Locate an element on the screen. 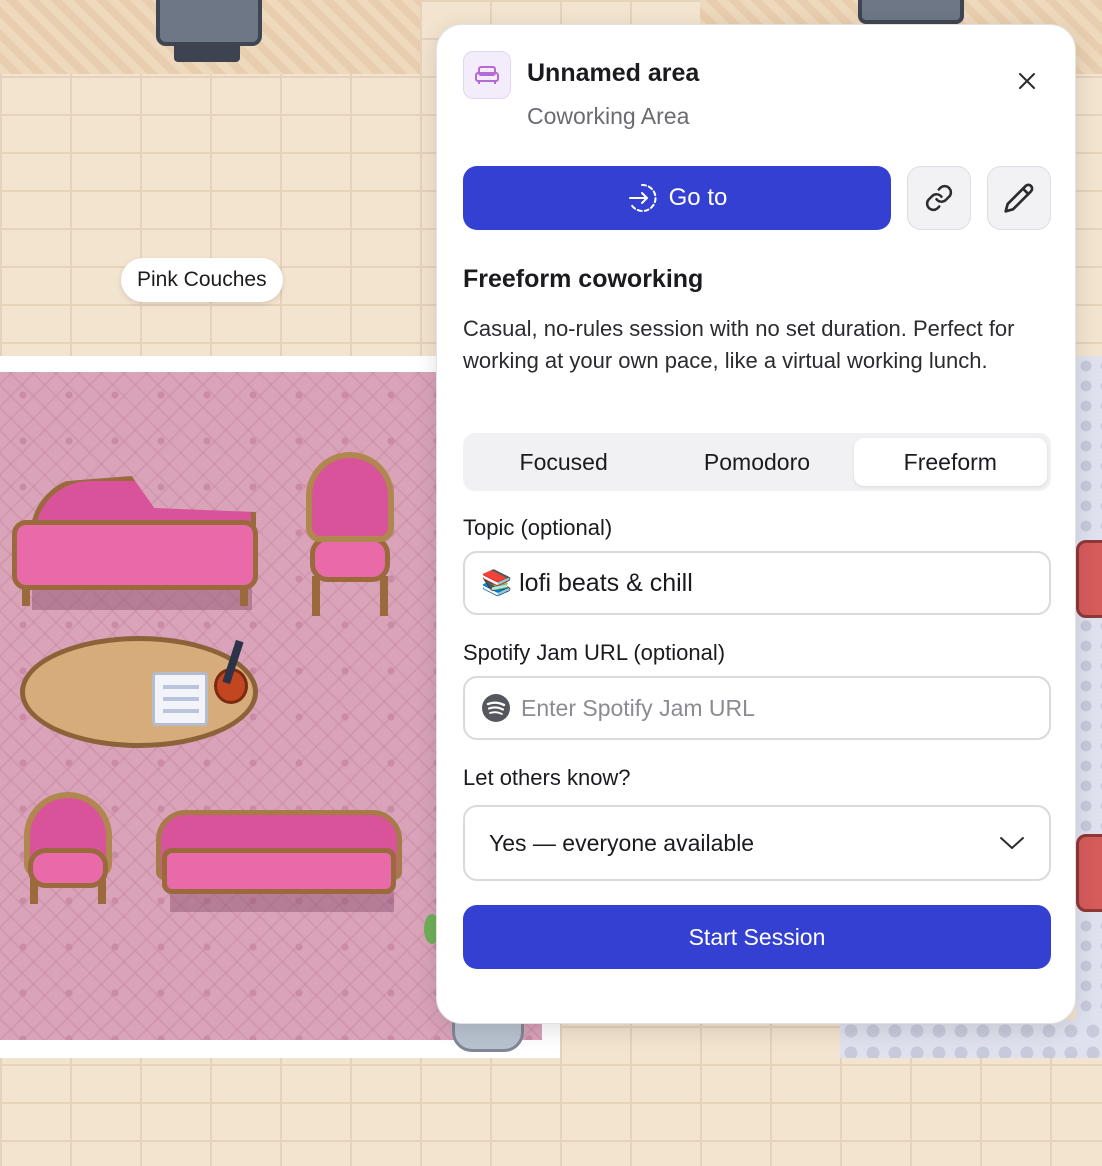 This screenshot has width=1102, height=1166. notify-dropdown: Yes — everyone available is located at coordinates (757, 843).